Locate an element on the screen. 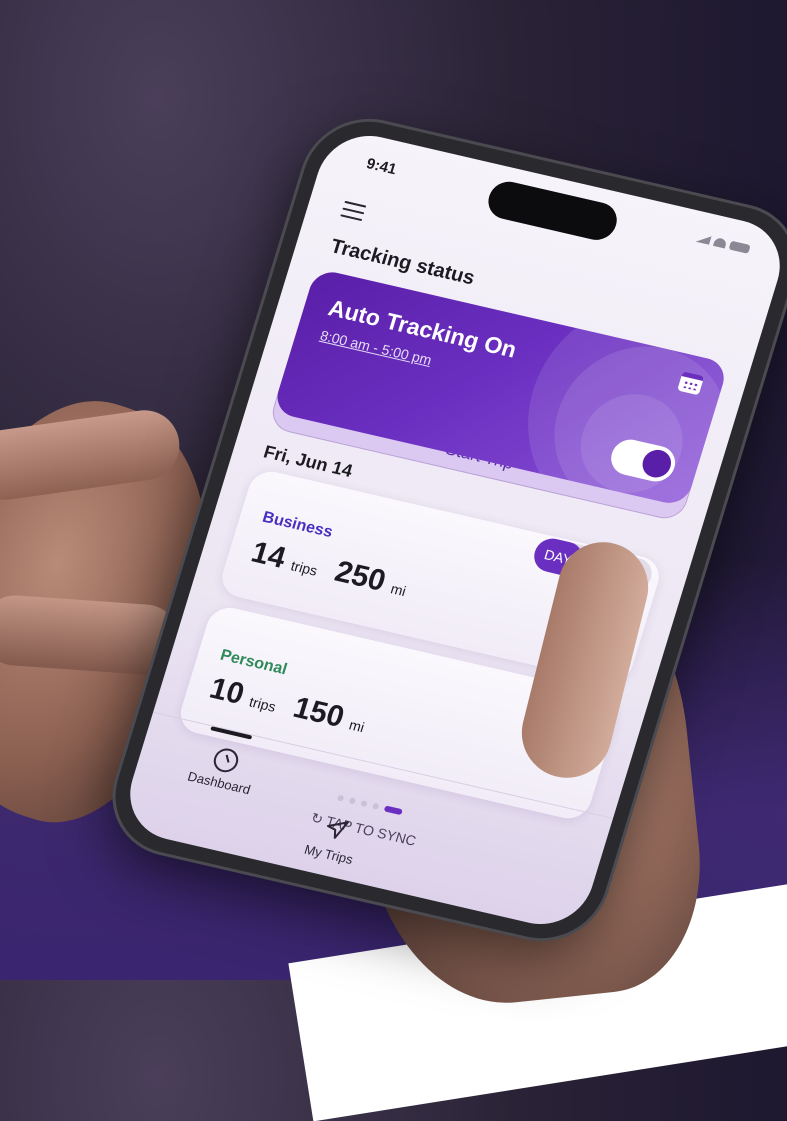 The height and width of the screenshot is (1121, 787). status-icons is located at coordinates (723, 243).